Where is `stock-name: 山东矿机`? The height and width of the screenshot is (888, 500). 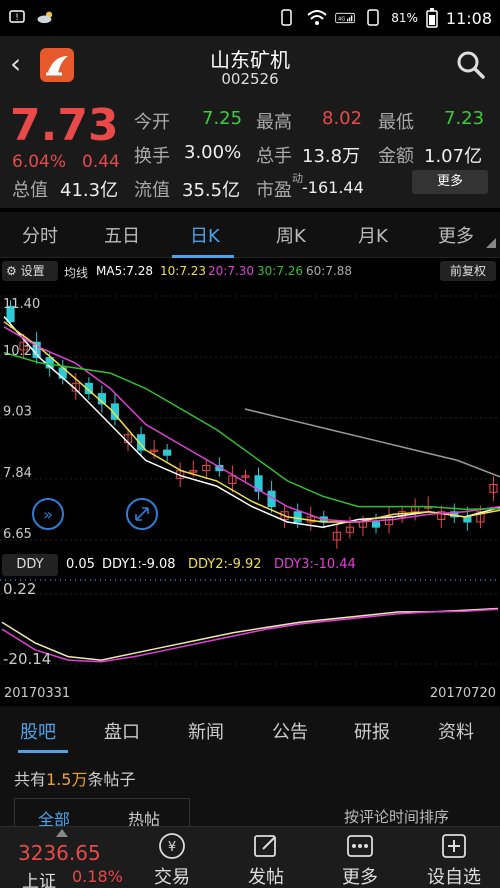
stock-name: 山东矿机 is located at coordinates (250, 60).